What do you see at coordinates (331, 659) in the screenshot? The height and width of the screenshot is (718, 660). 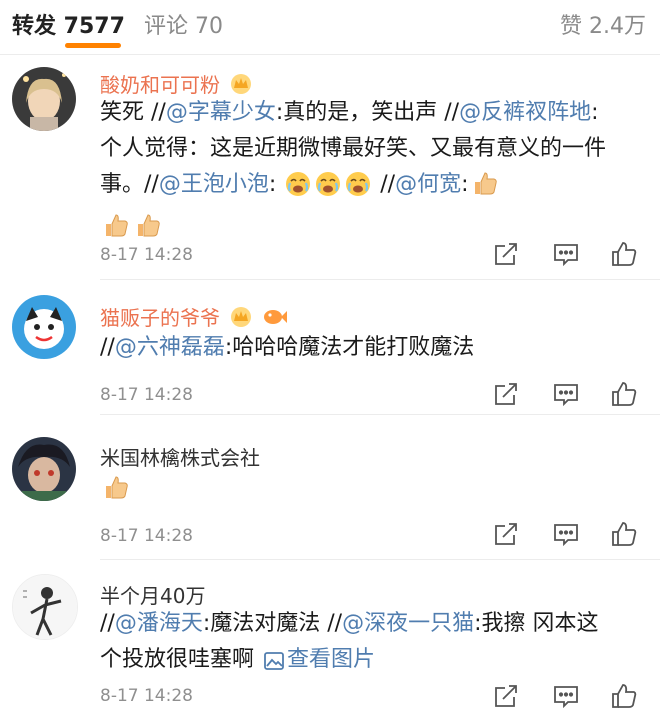 I see `view-picture-label: 查看图片` at bounding box center [331, 659].